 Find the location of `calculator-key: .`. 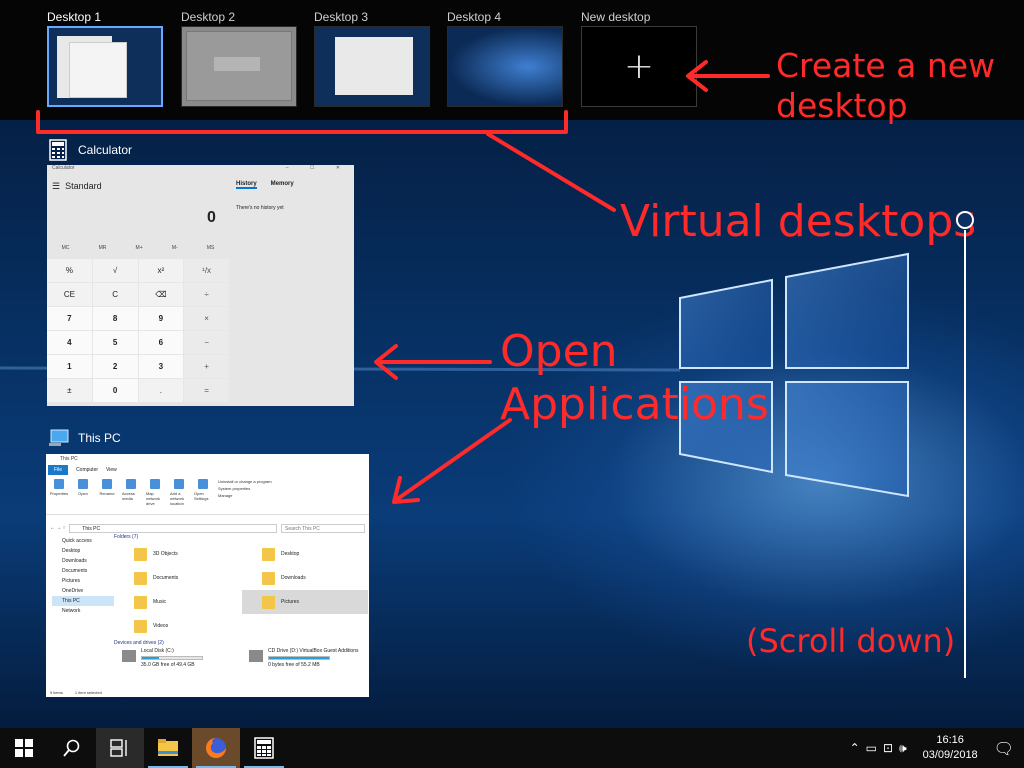

calculator-key: . is located at coordinates (161, 390).